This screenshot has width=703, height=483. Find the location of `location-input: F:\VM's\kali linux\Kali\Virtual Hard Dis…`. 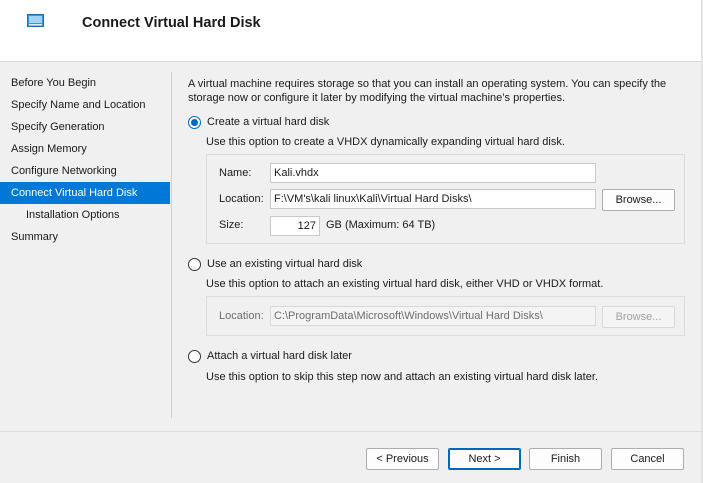

location-input: F:\VM's\kali linux\Kali\Virtual Hard Dis… is located at coordinates (433, 199).